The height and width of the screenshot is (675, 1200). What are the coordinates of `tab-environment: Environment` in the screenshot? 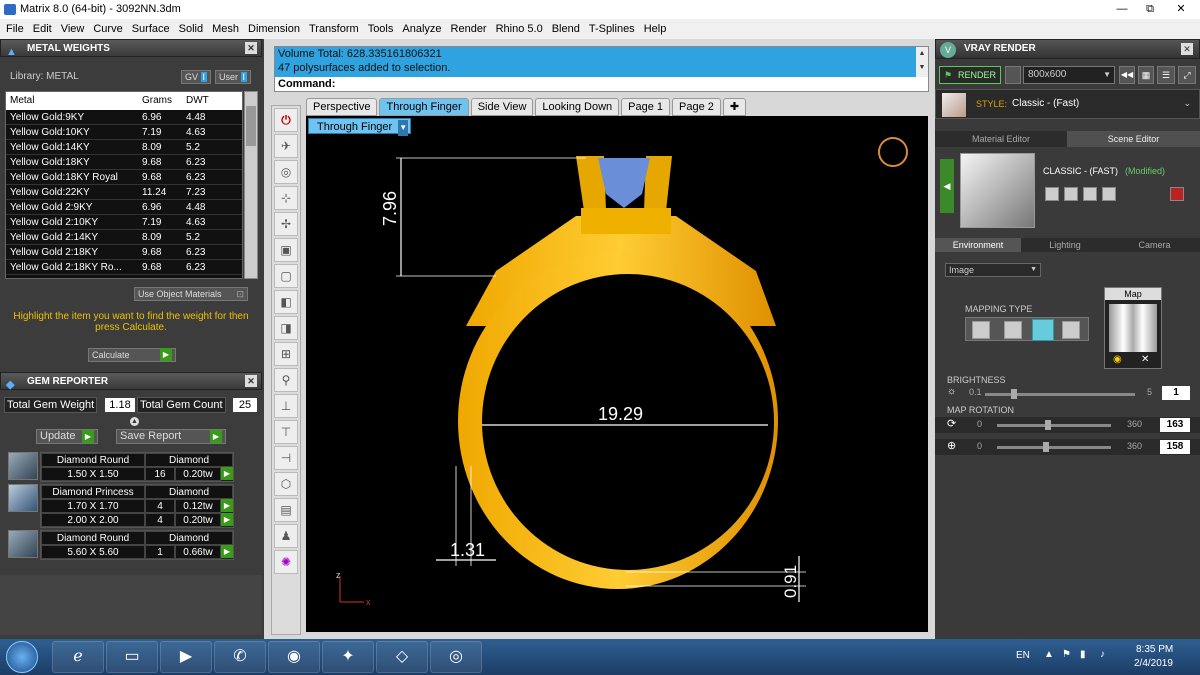 It's located at (978, 245).